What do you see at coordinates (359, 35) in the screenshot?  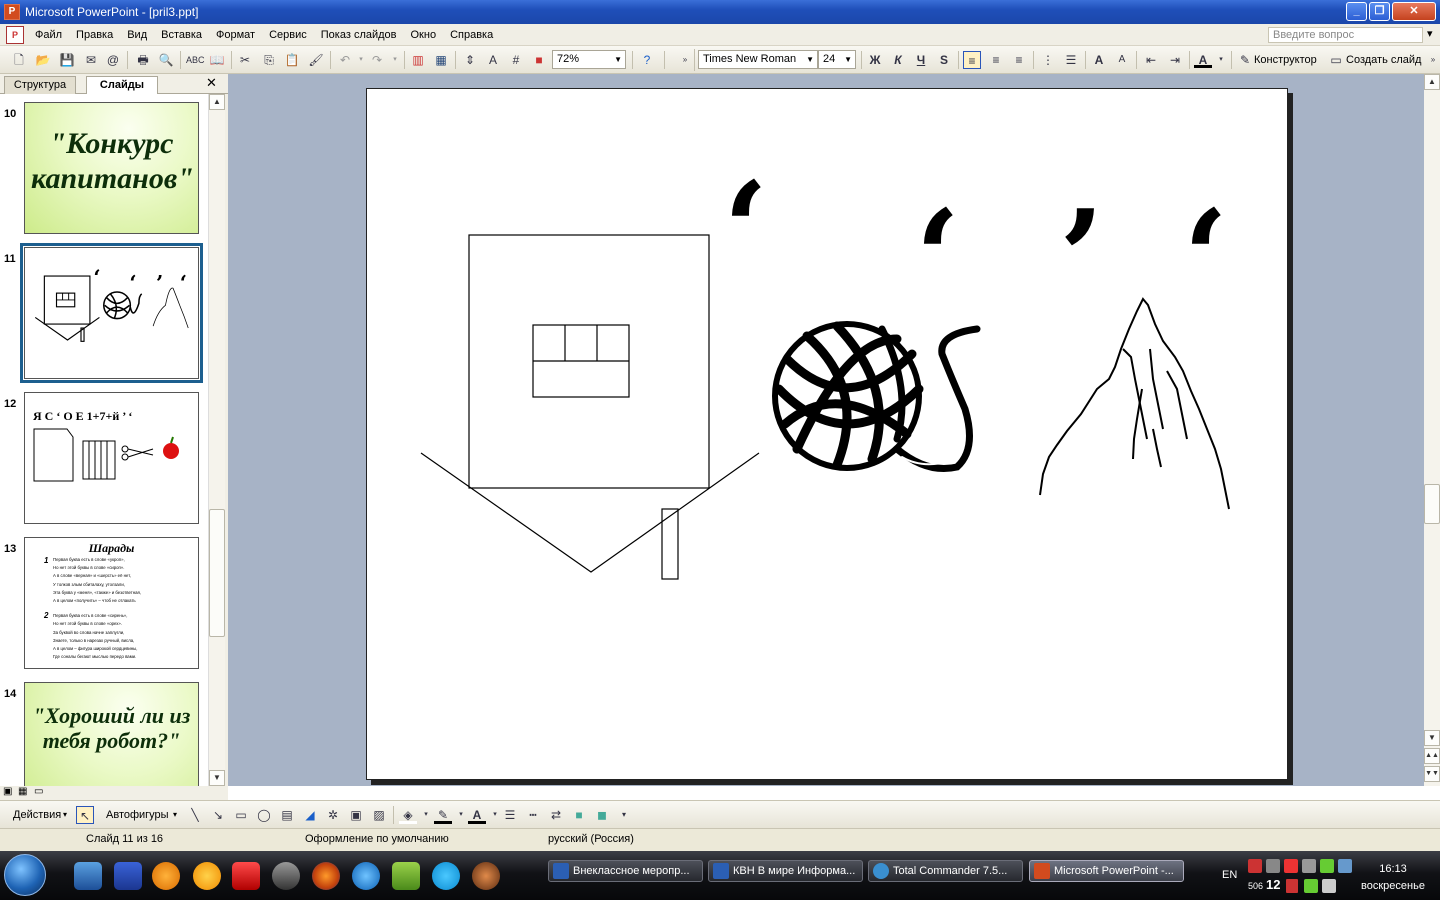 I see `menu-slideshow: Показ слайдов` at bounding box center [359, 35].